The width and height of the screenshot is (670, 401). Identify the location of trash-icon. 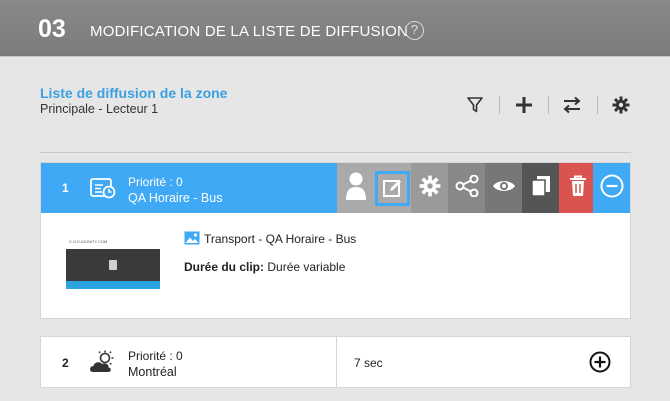
(578, 188).